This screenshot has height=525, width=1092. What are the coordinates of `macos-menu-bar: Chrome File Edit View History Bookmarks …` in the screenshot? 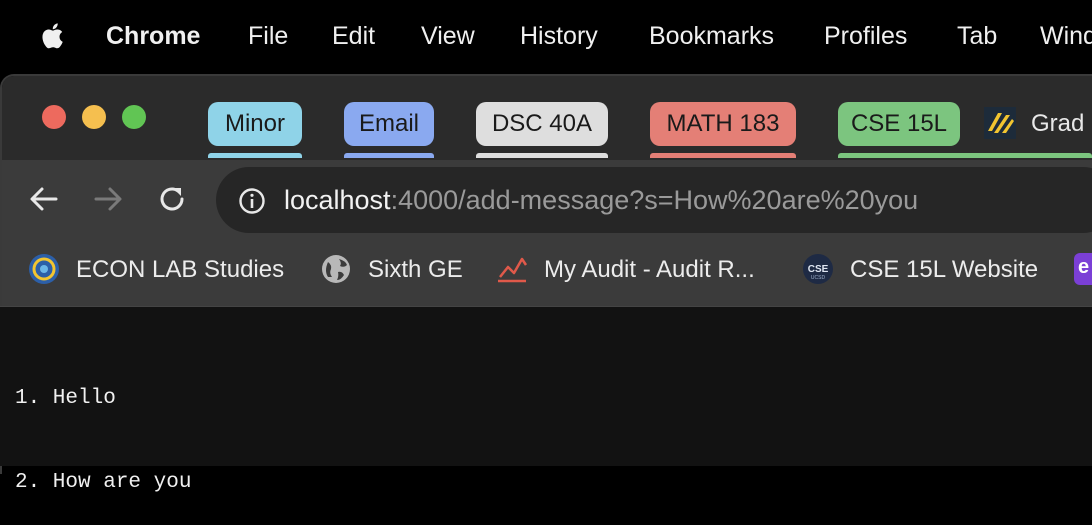 It's located at (546, 36).